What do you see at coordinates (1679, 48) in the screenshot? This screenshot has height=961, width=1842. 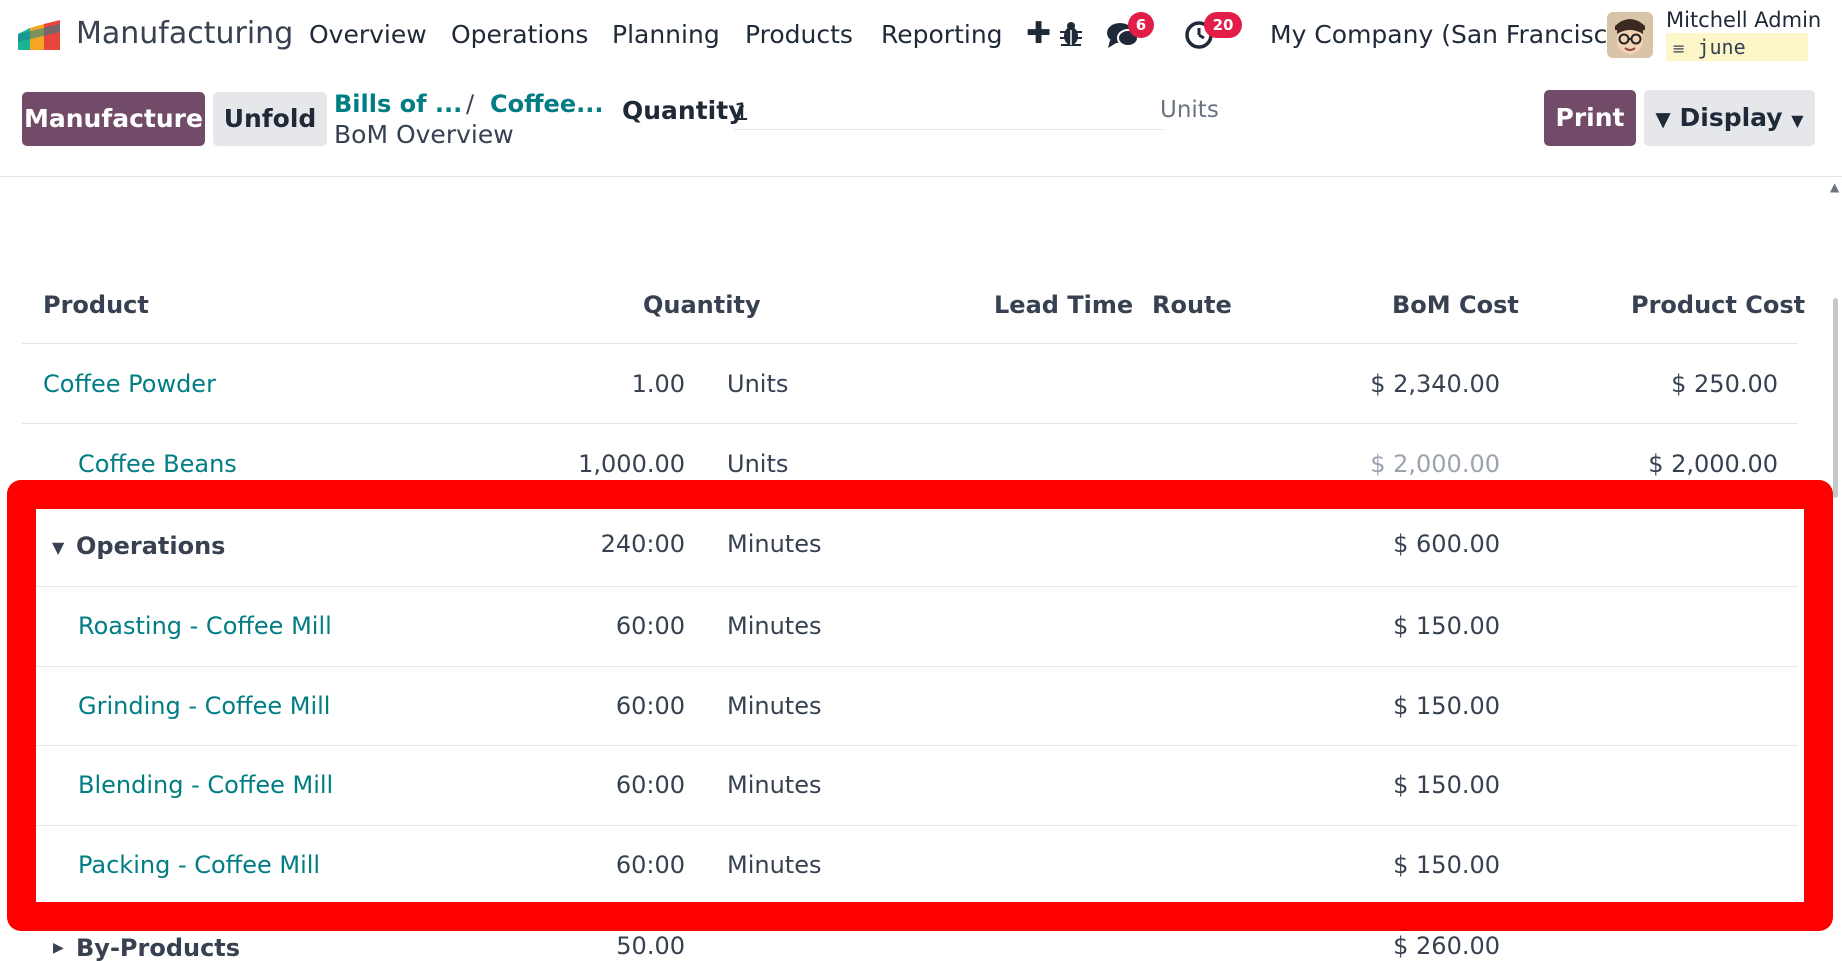 I see `database-icon: ≡` at bounding box center [1679, 48].